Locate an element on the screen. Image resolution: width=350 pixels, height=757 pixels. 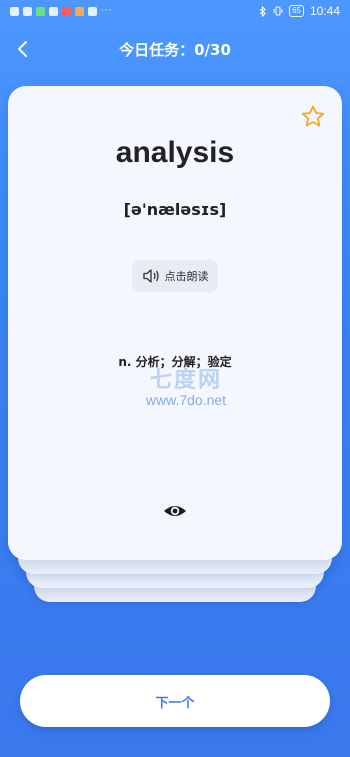
page-title: 今日任务：0/30 is located at coordinates (175, 50).